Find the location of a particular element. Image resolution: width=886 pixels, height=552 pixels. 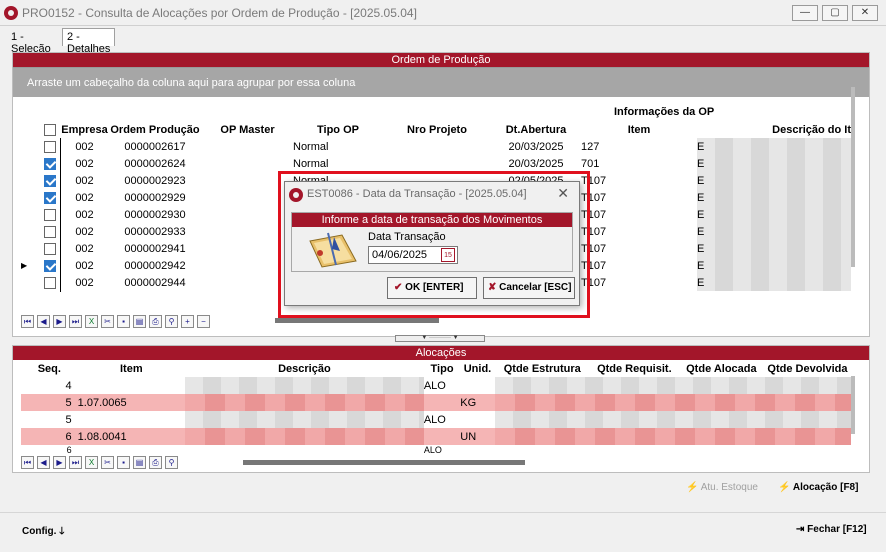

col-qtde-estrutura: Qtde Estrutura is located at coordinates (542, 368).